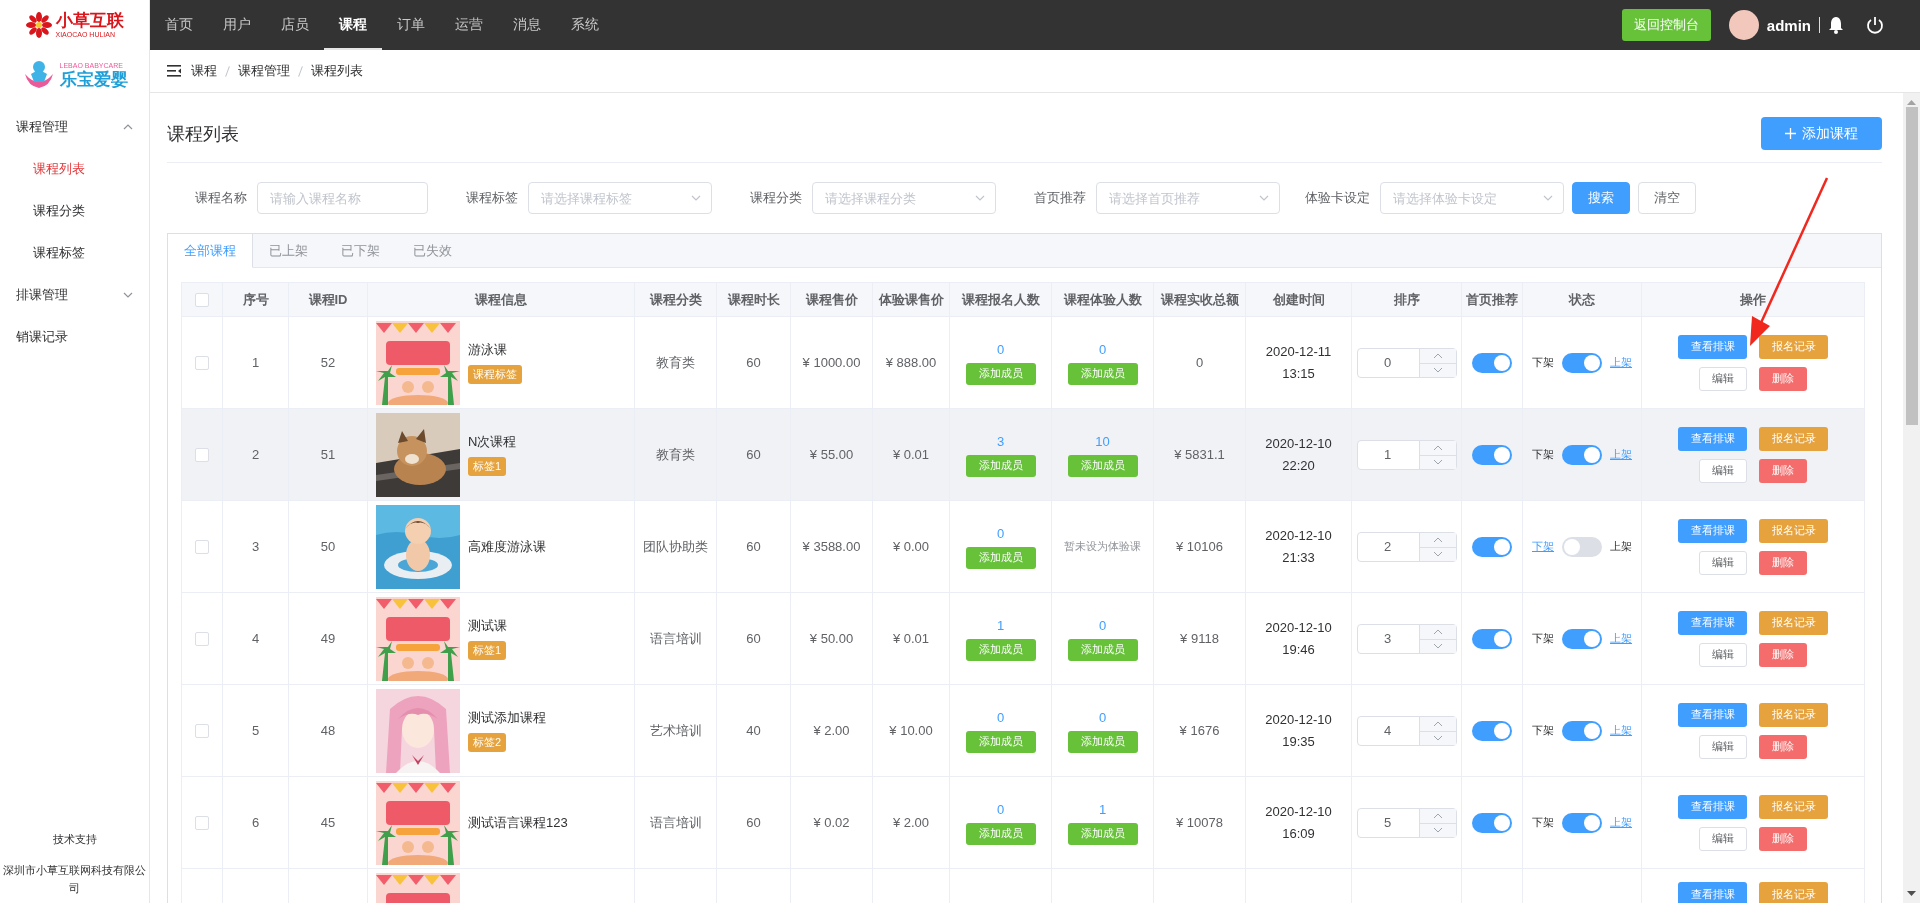 The height and width of the screenshot is (903, 1920). I want to click on menu-item: 课程分类, so click(74, 211).